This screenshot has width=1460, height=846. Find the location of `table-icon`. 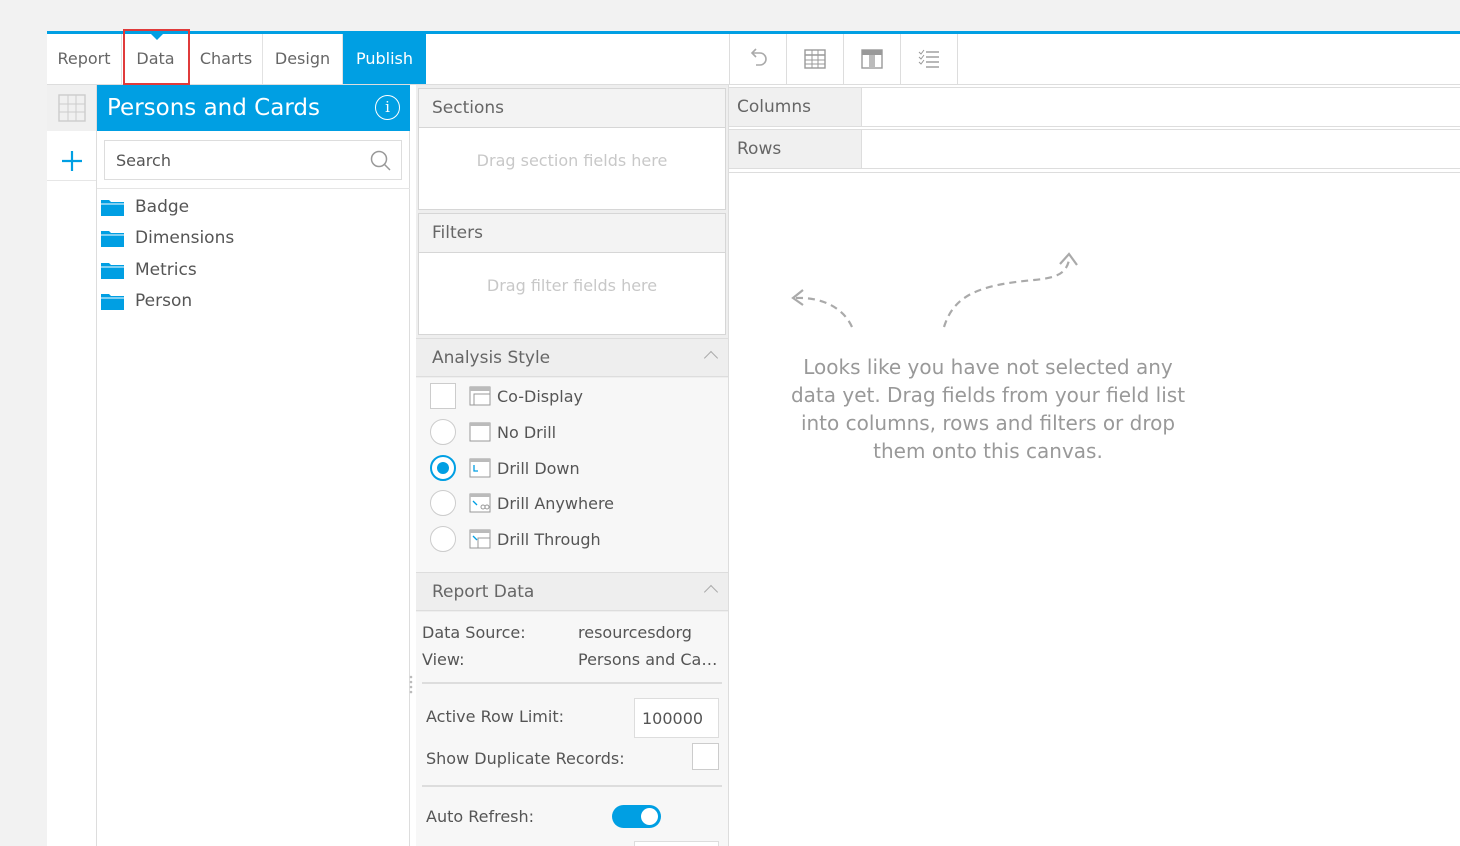

table-icon is located at coordinates (815, 59).